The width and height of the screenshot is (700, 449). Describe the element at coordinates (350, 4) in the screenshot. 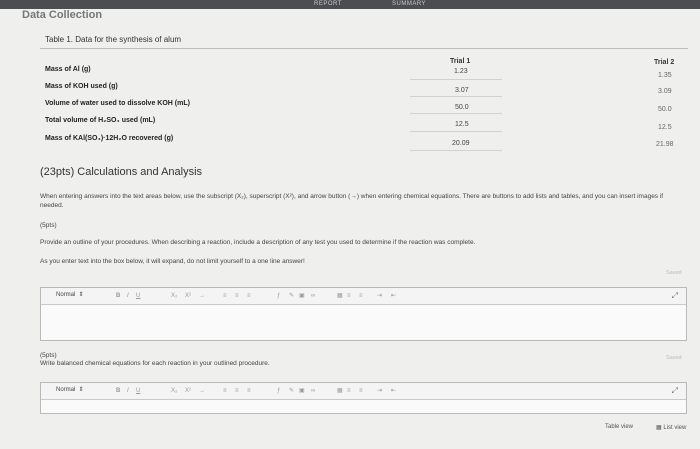

I see `top-tab-bar: REPORT SUMMARY` at that location.